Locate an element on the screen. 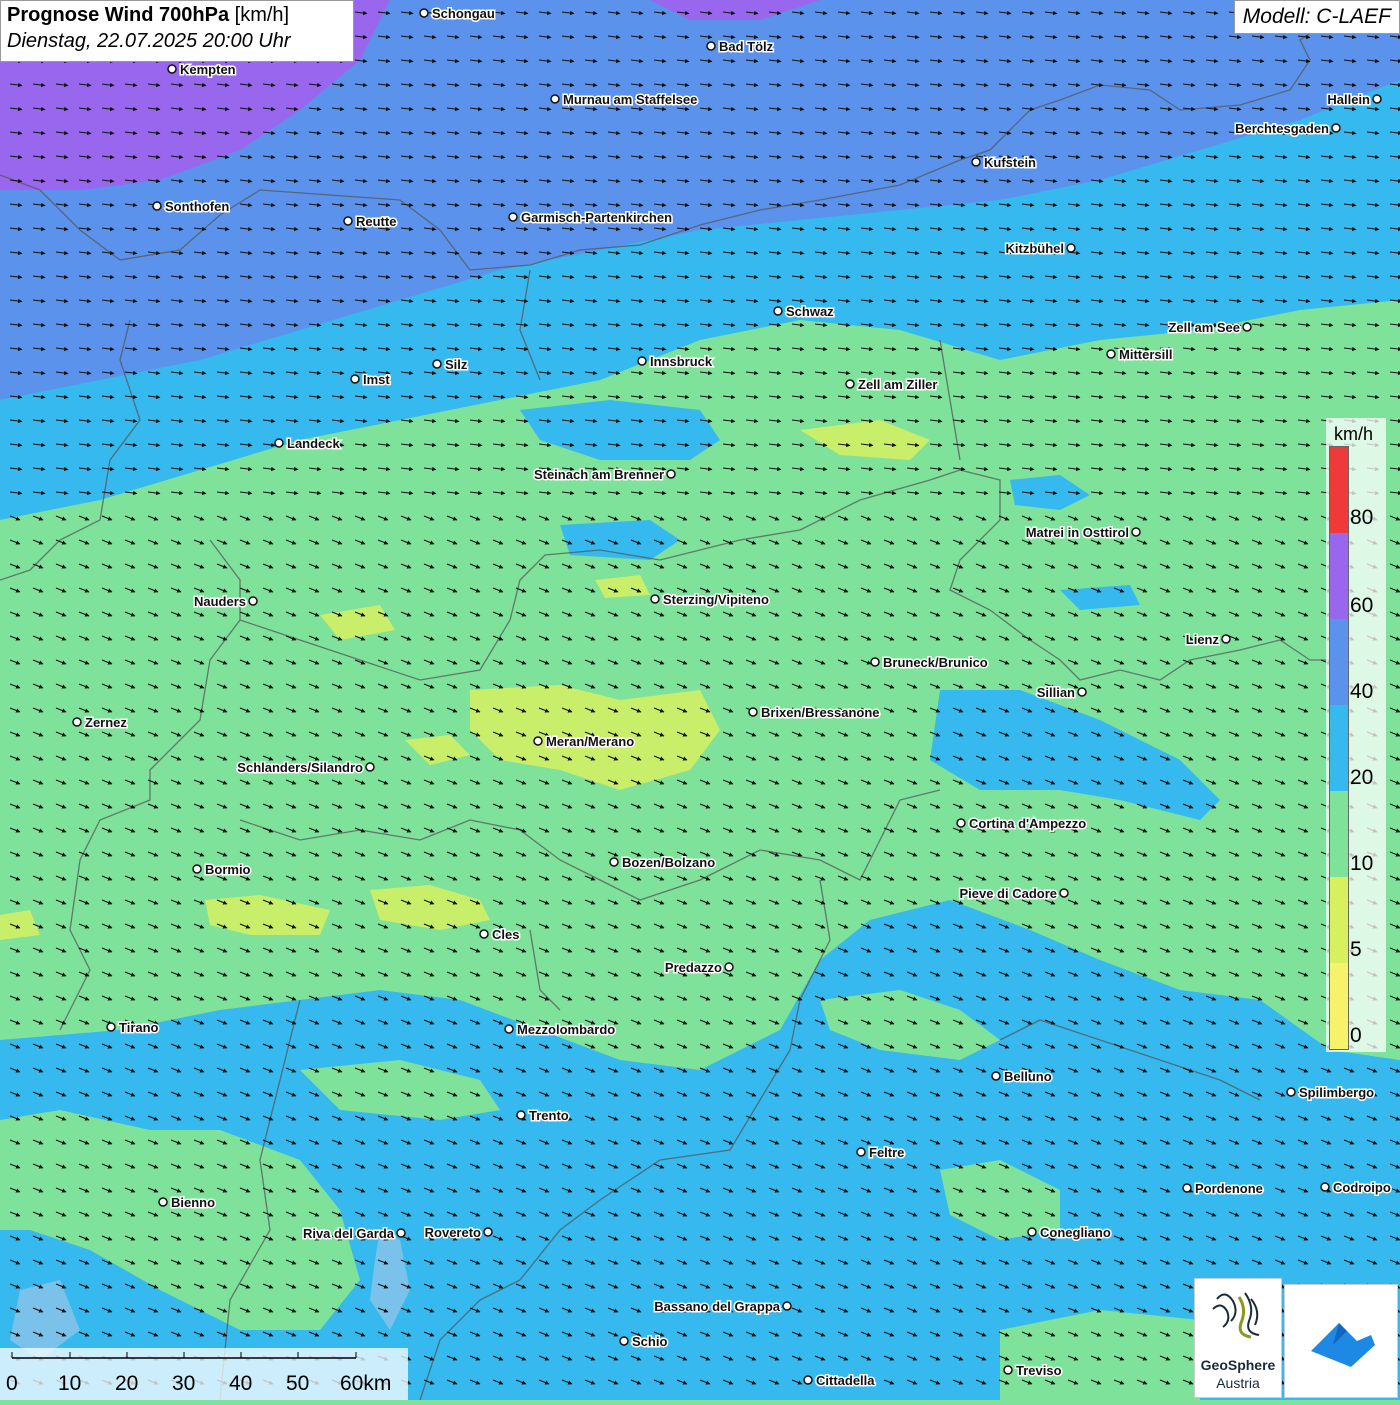 This screenshot has width=1400, height=1405. city-label: Lienz is located at coordinates (1203, 639).